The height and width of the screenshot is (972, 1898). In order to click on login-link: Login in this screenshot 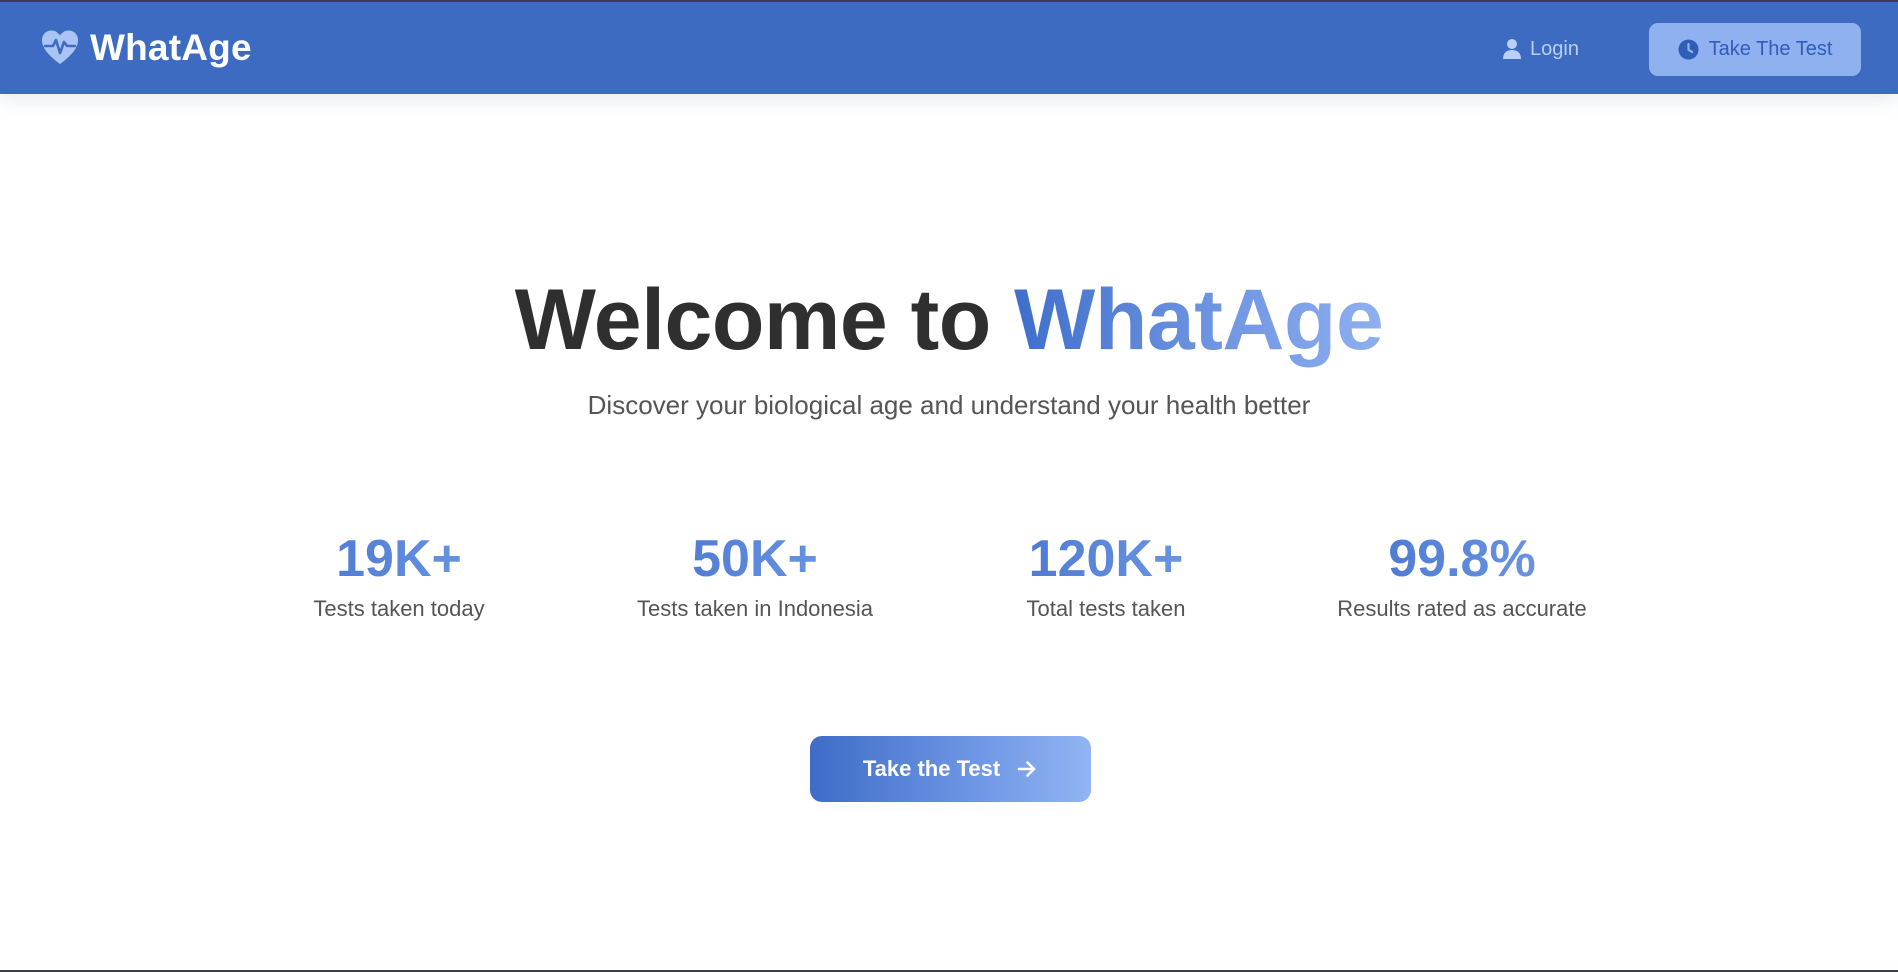, I will do `click(1540, 49)`.